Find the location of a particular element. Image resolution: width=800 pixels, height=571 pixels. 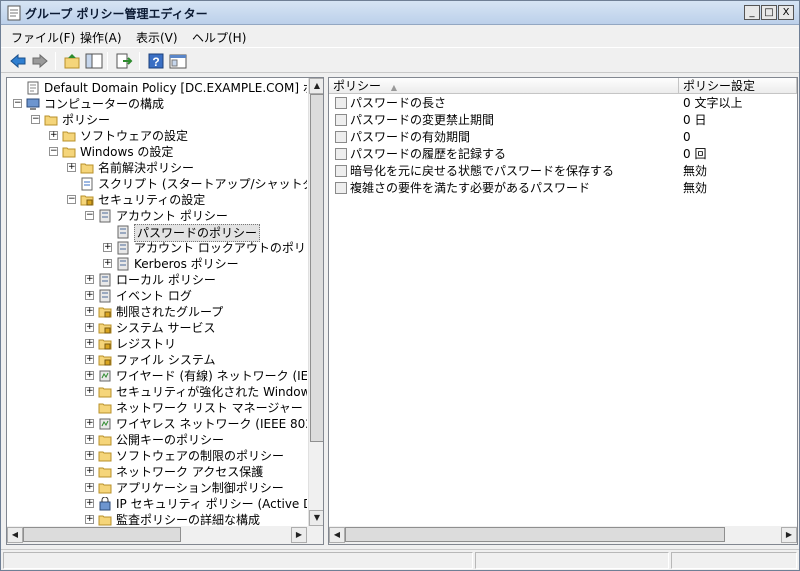

policy-row: 複雑さの要件を満たす必要があるパスワード 無効 is located at coordinates (563, 188).